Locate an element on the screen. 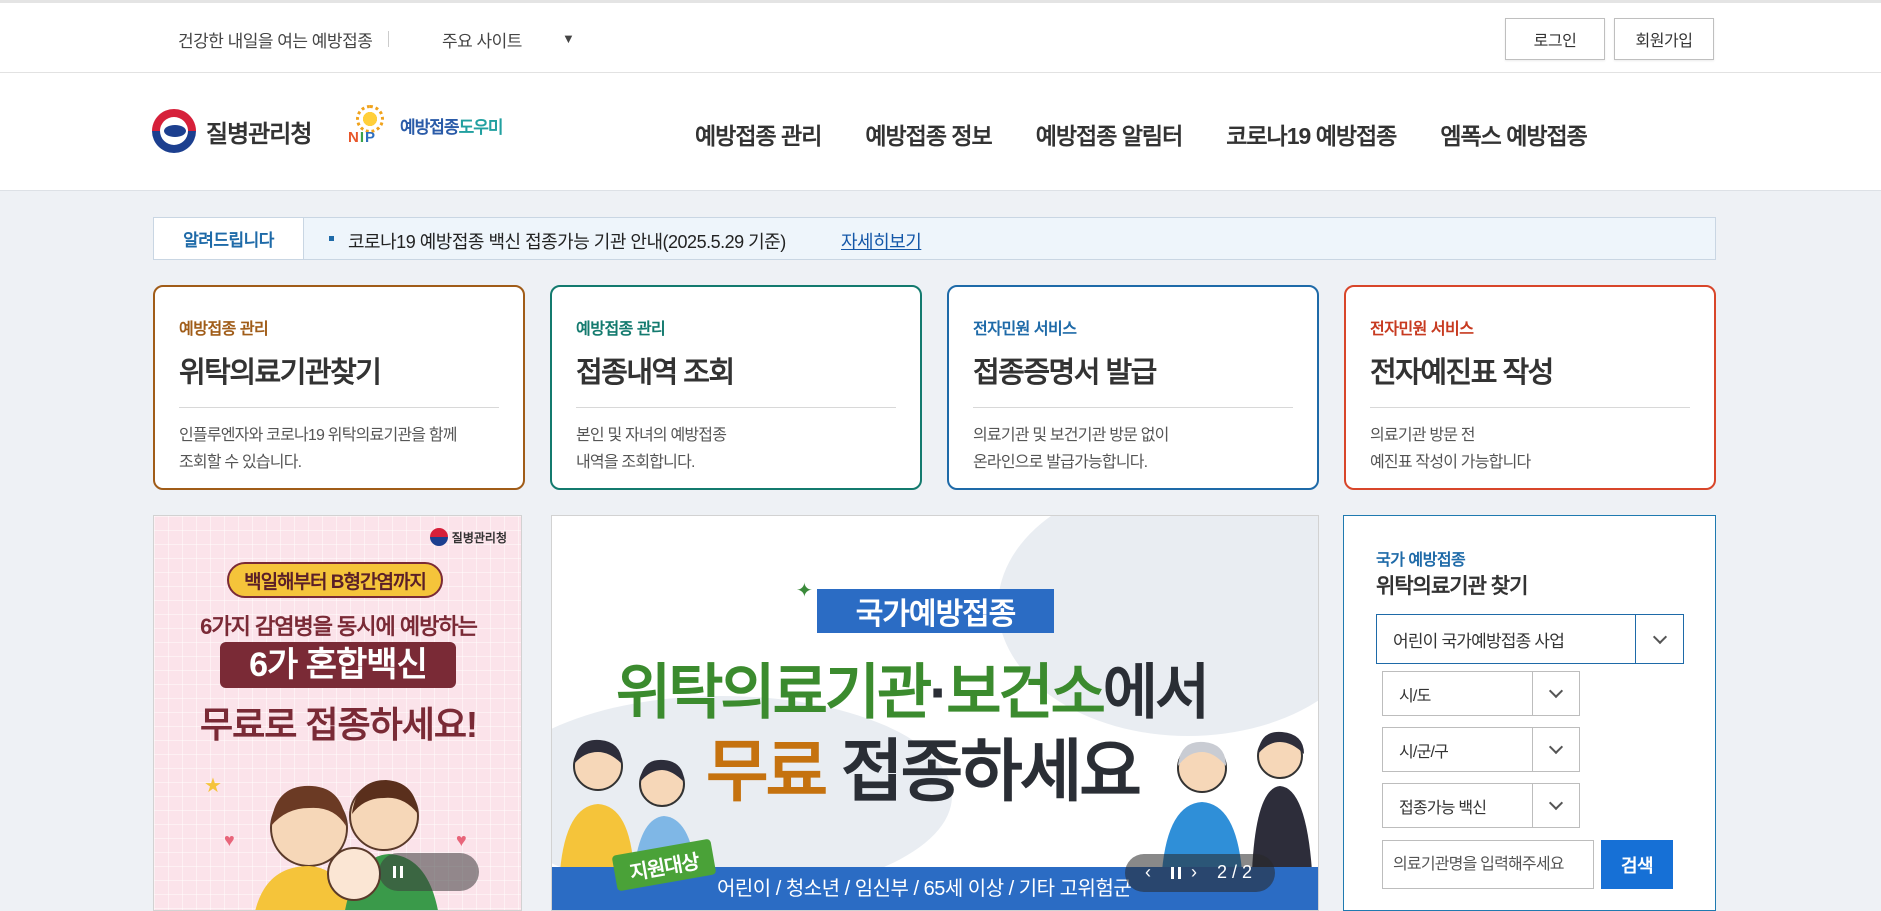 The height and width of the screenshot is (911, 1881). search-title: 위탁의료기관 찾기 is located at coordinates (1452, 586).